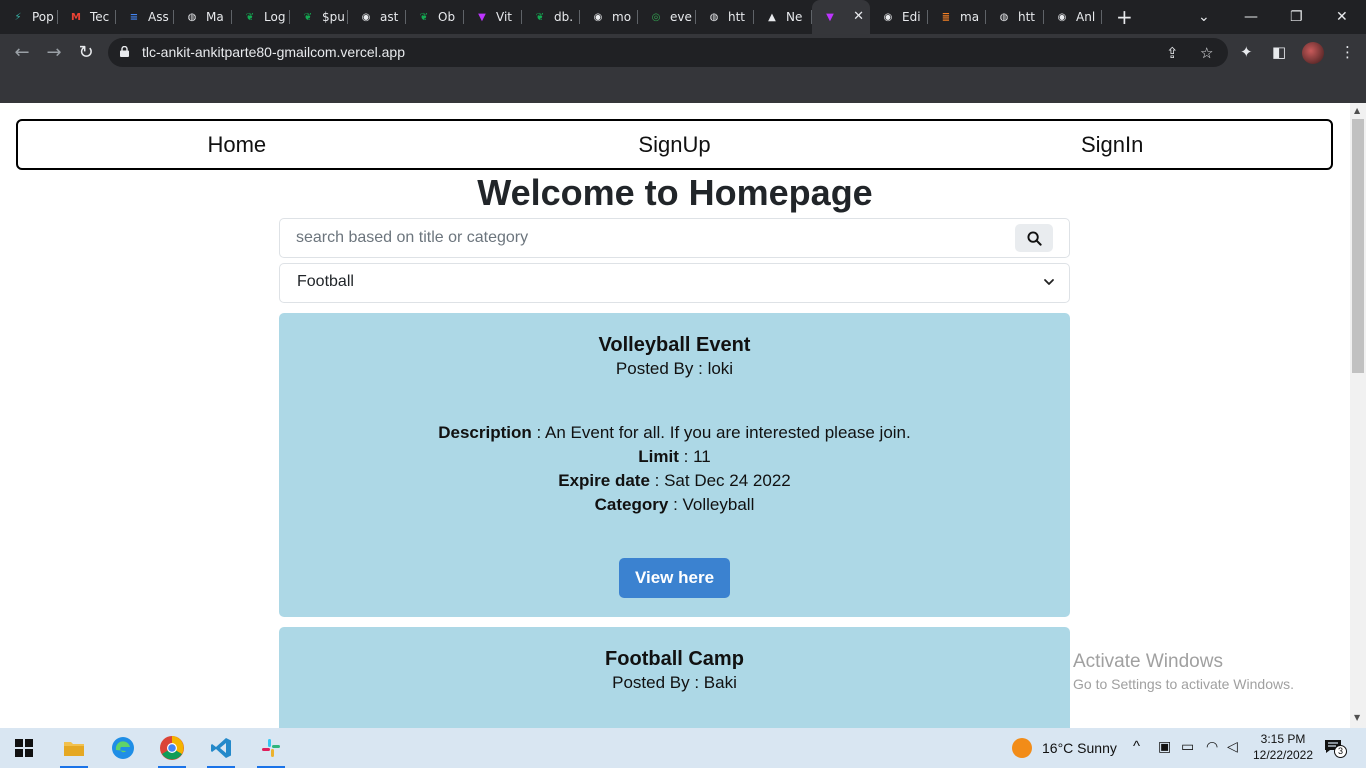  I want to click on clock-time: 3:15 PM, so click(1283, 739).